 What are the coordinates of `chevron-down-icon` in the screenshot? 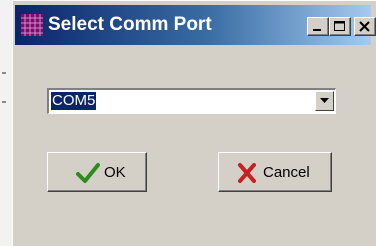 It's located at (324, 100).